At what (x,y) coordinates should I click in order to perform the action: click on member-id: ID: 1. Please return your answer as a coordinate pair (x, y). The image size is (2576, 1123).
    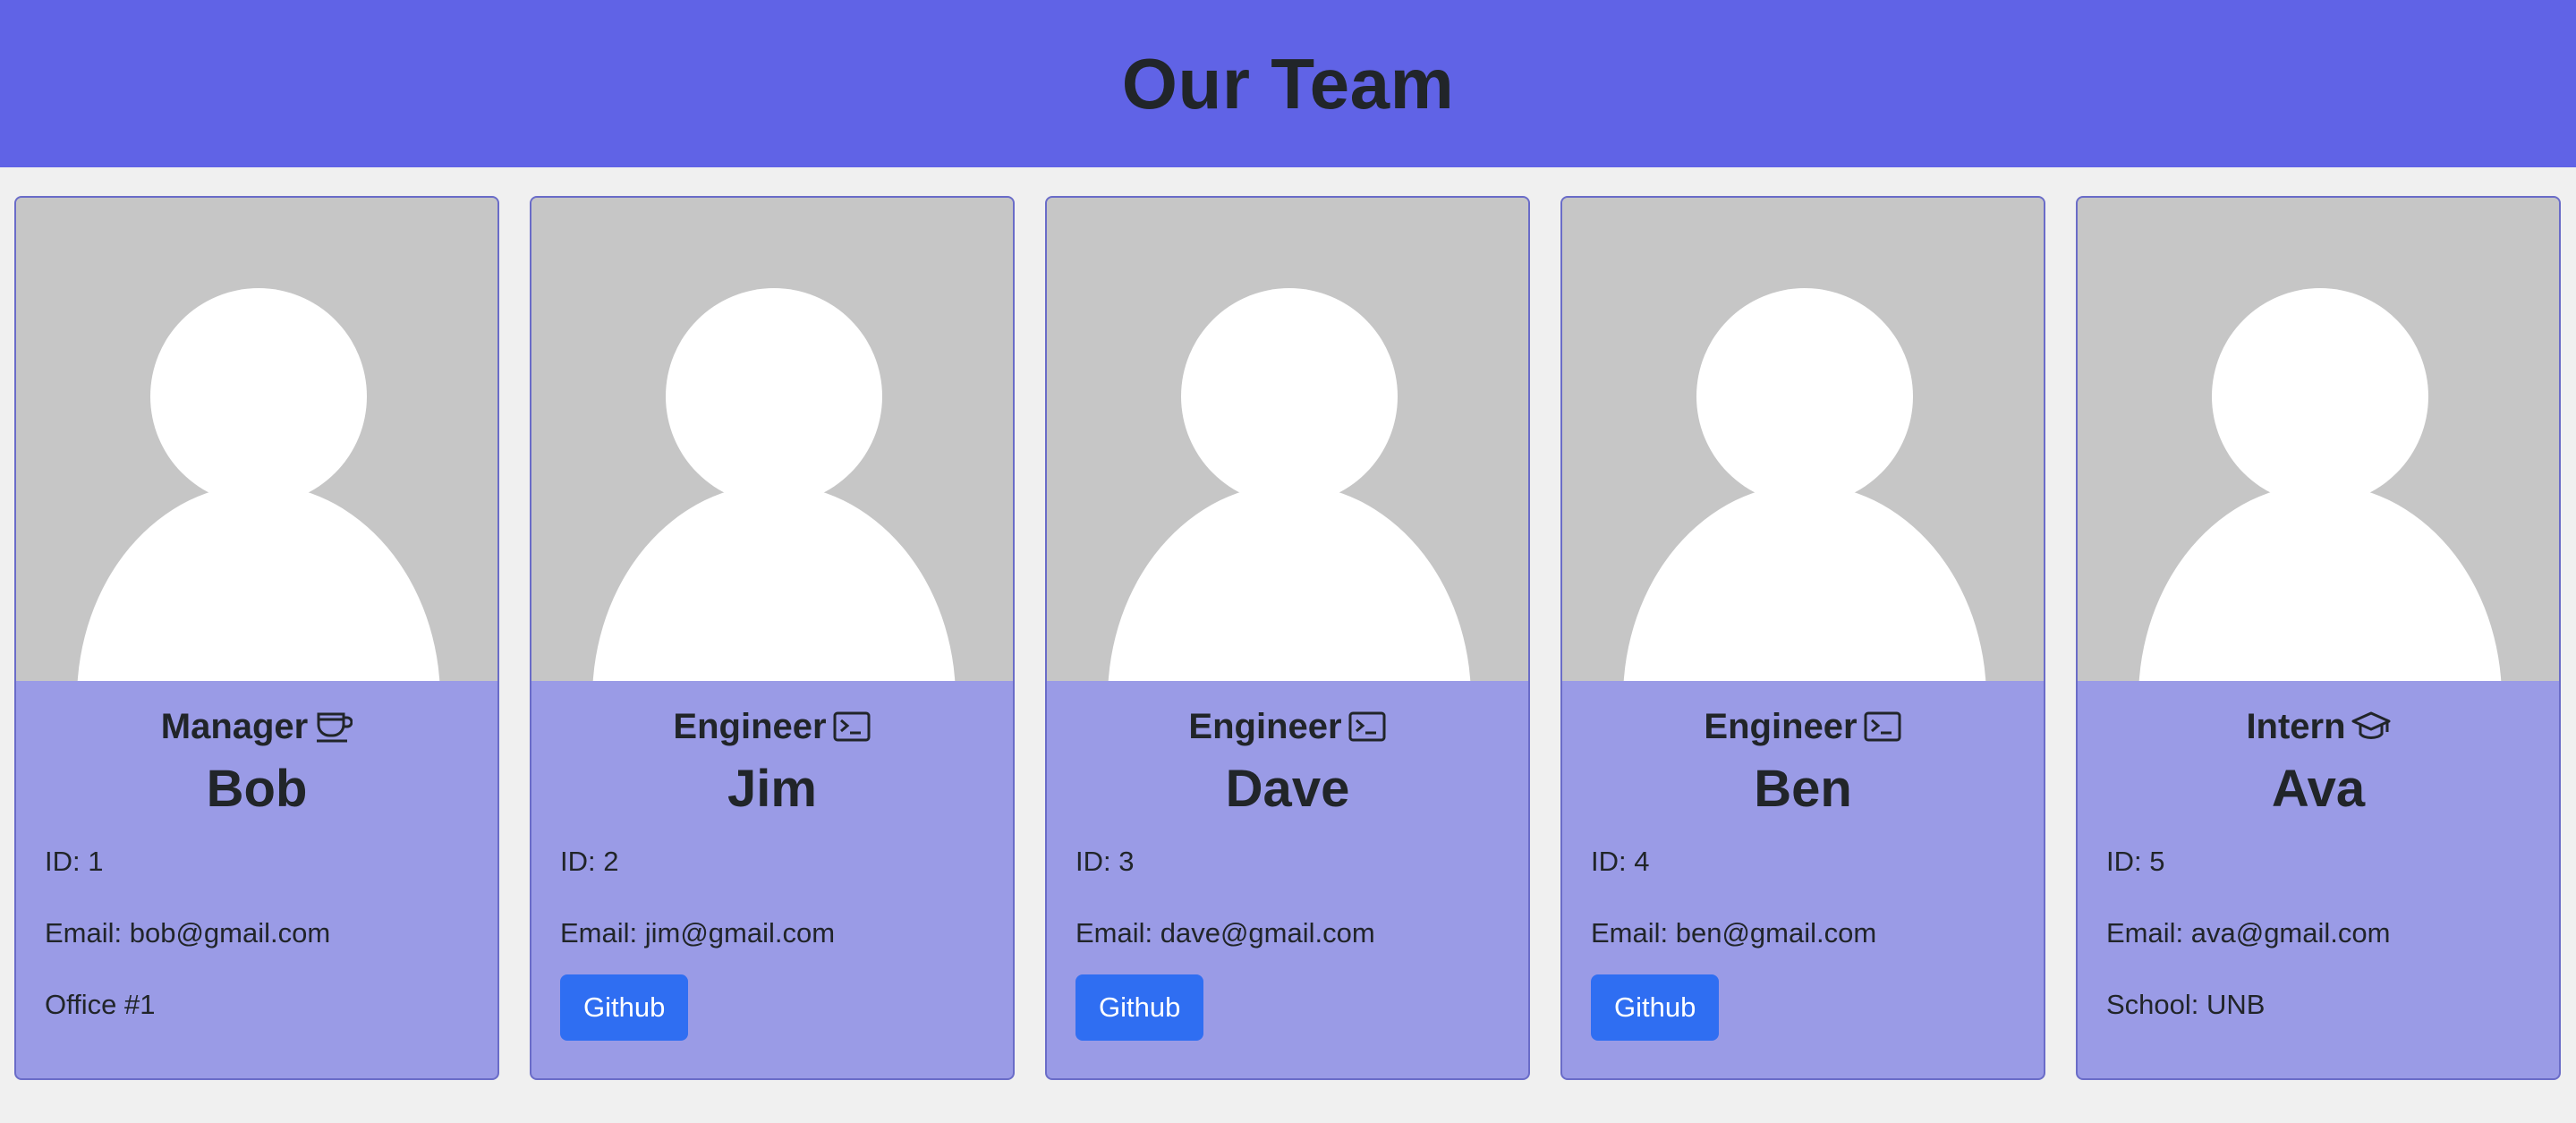
    Looking at the image, I should click on (74, 862).